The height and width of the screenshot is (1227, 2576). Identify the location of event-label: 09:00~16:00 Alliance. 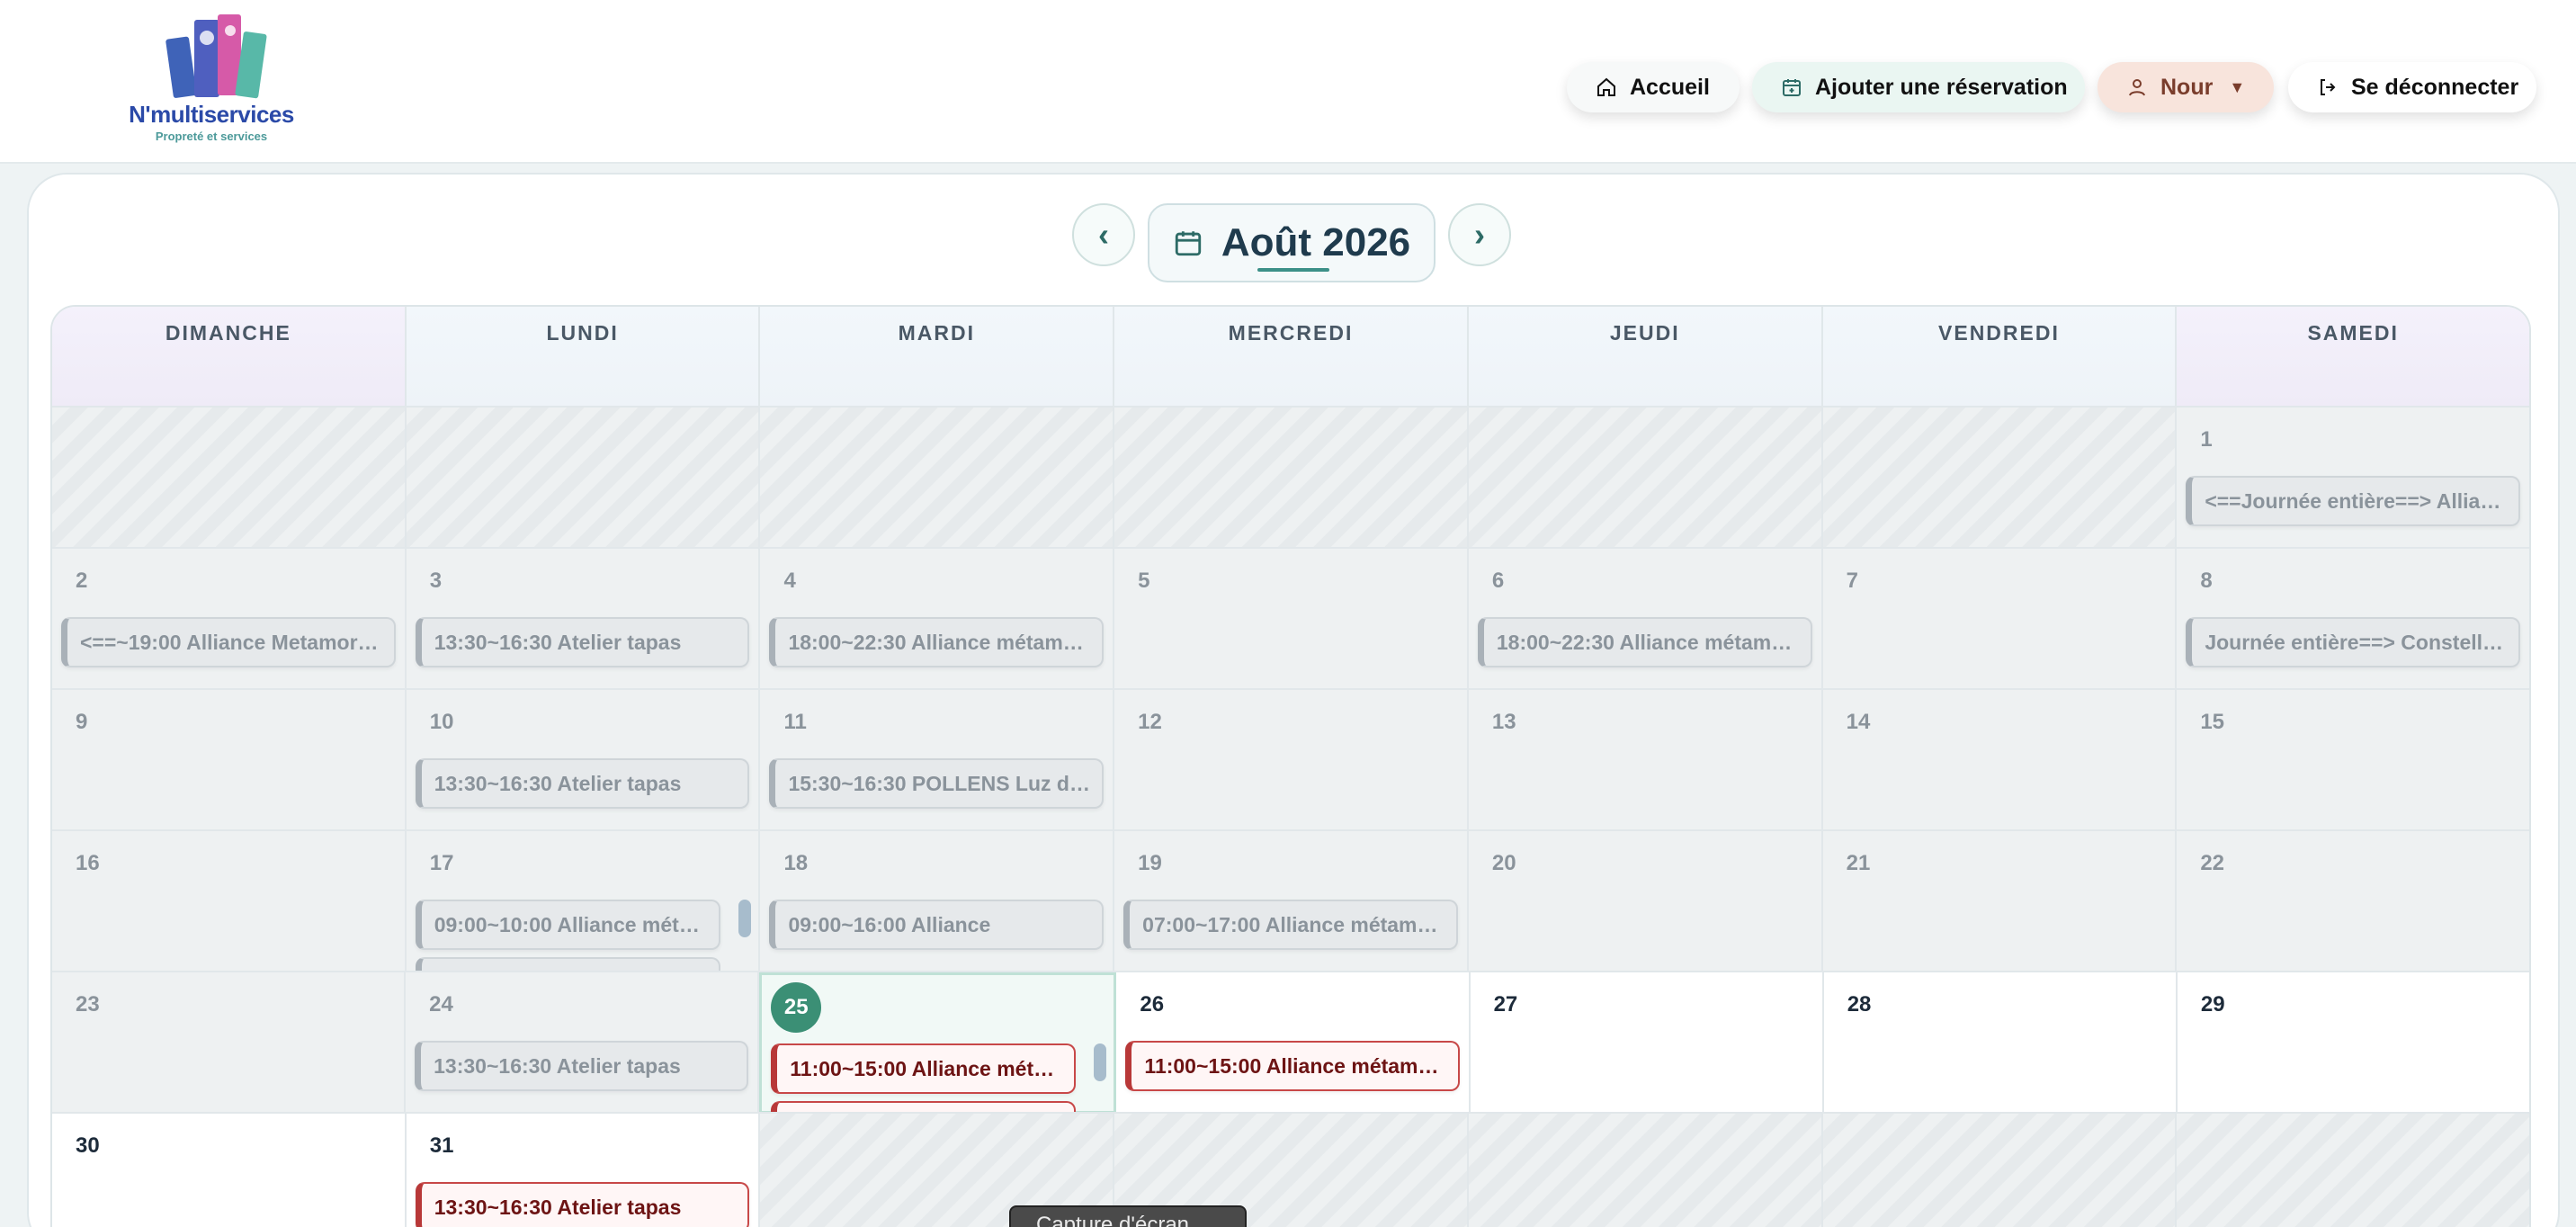
(889, 924).